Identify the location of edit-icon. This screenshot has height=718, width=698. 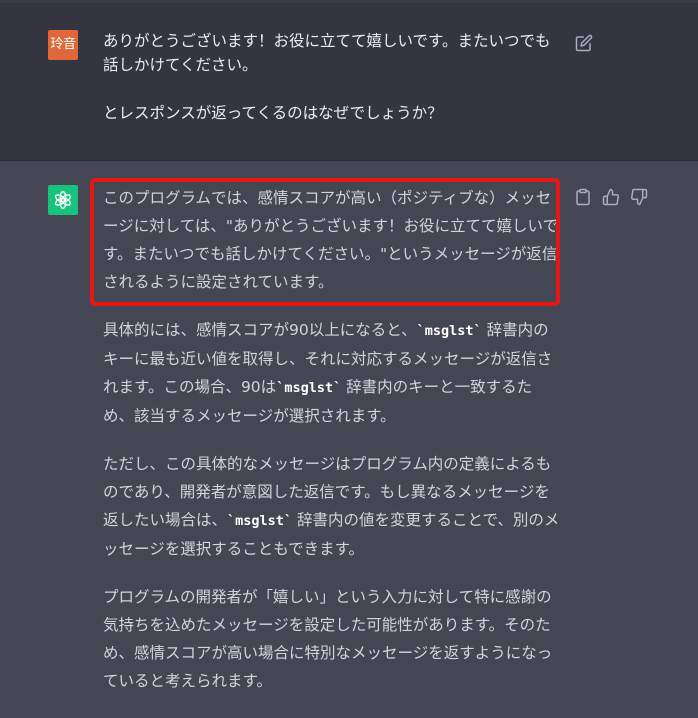
(584, 43).